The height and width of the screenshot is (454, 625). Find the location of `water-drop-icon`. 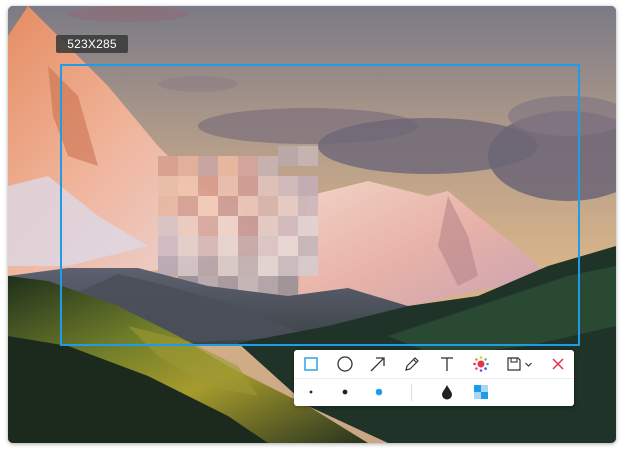

water-drop-icon is located at coordinates (447, 392).